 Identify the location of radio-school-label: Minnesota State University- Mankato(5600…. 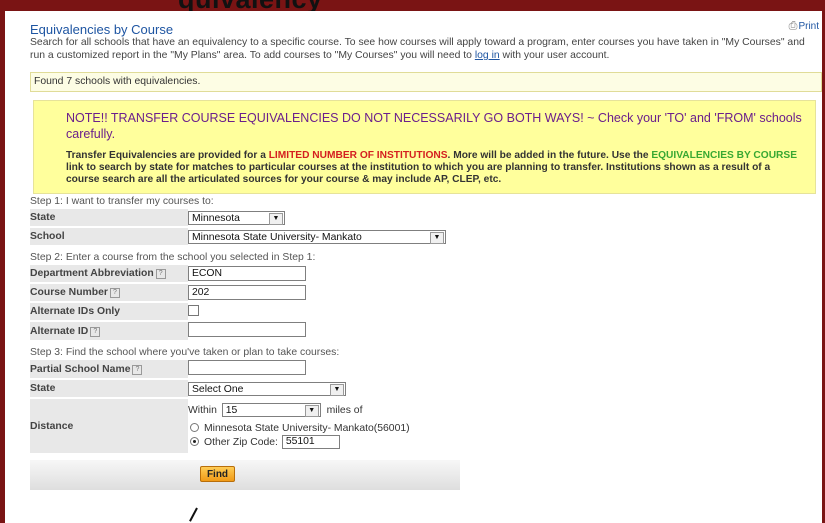
(307, 428).